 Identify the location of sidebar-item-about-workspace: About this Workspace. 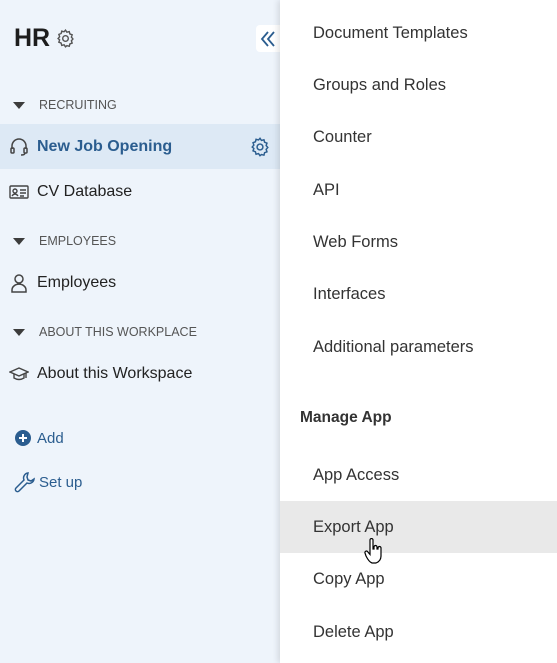
(140, 373).